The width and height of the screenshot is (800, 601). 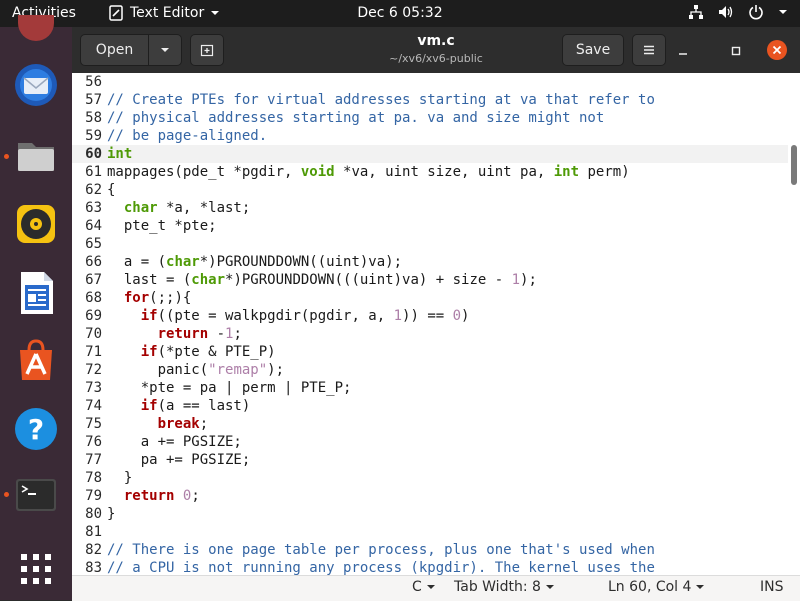 I want to click on files-icon, so click(x=36, y=155).